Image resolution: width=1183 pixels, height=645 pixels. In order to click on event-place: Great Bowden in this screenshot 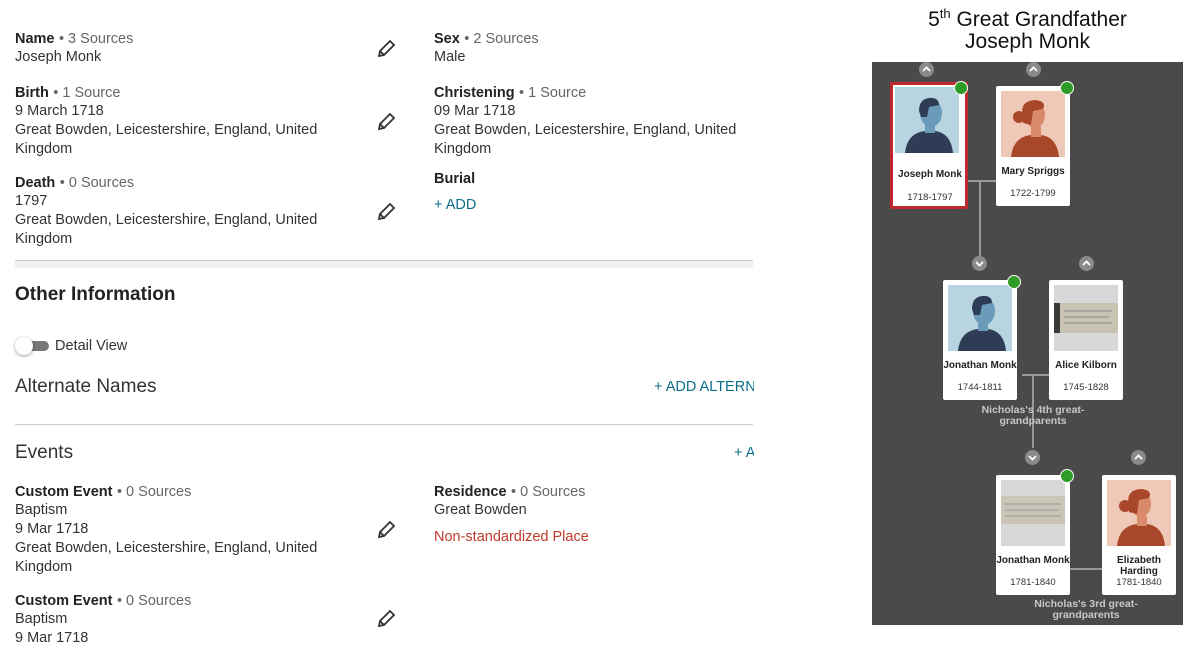, I will do `click(480, 510)`.